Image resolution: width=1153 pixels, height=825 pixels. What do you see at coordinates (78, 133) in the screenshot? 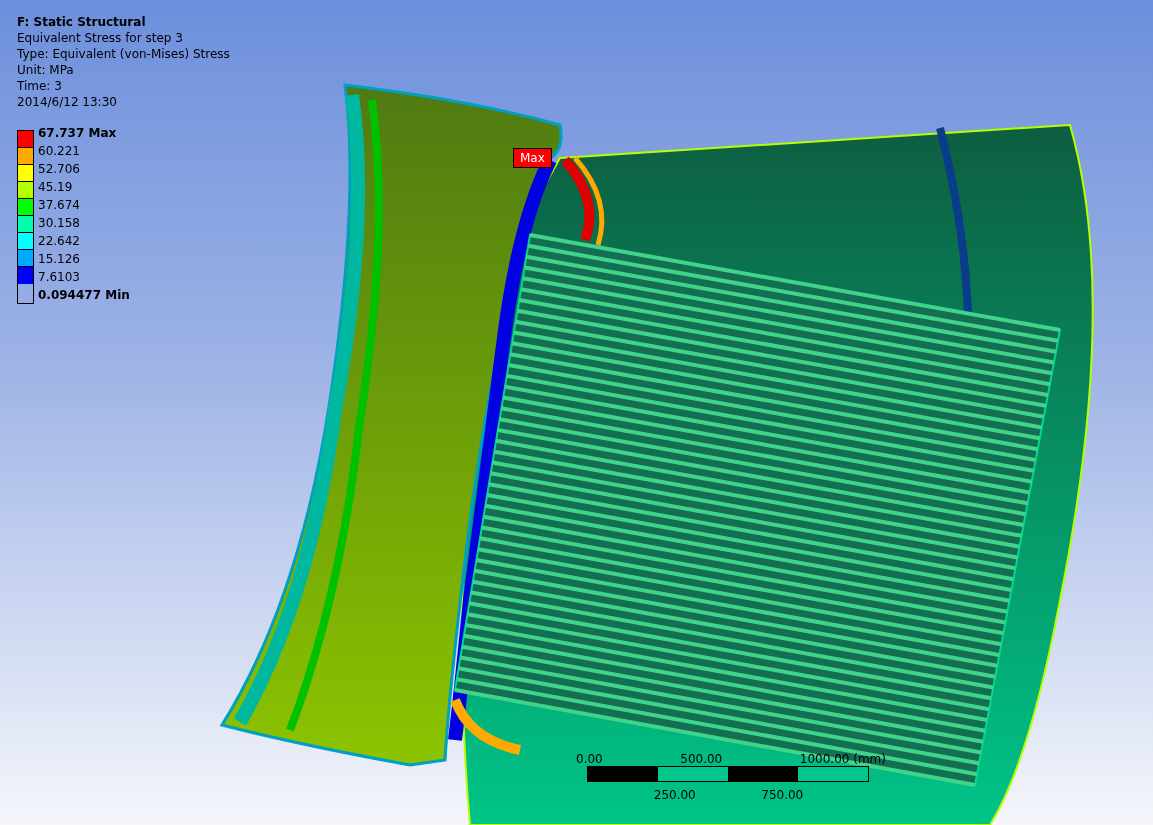
I see `legend-value: 67.737 Max` at bounding box center [78, 133].